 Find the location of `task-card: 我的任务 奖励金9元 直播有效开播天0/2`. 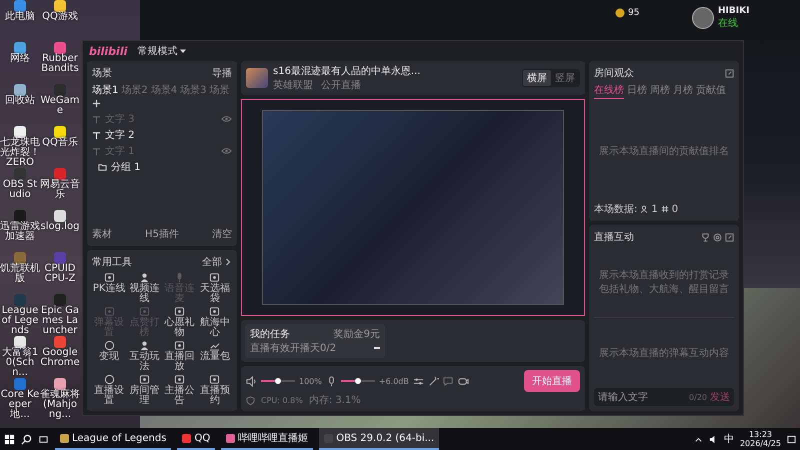

task-card: 我的任务 奖励金9元 直播有效开播天0/2 is located at coordinates (315, 341).